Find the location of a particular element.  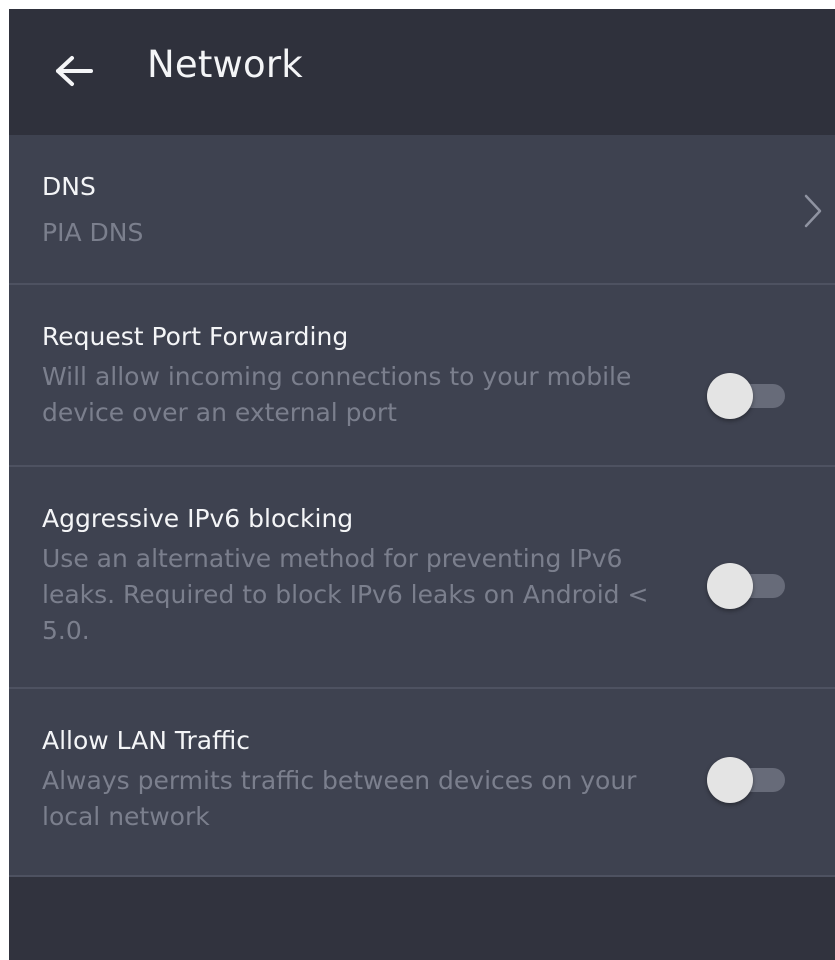

lan-traffic-toggle is located at coordinates (746, 780).